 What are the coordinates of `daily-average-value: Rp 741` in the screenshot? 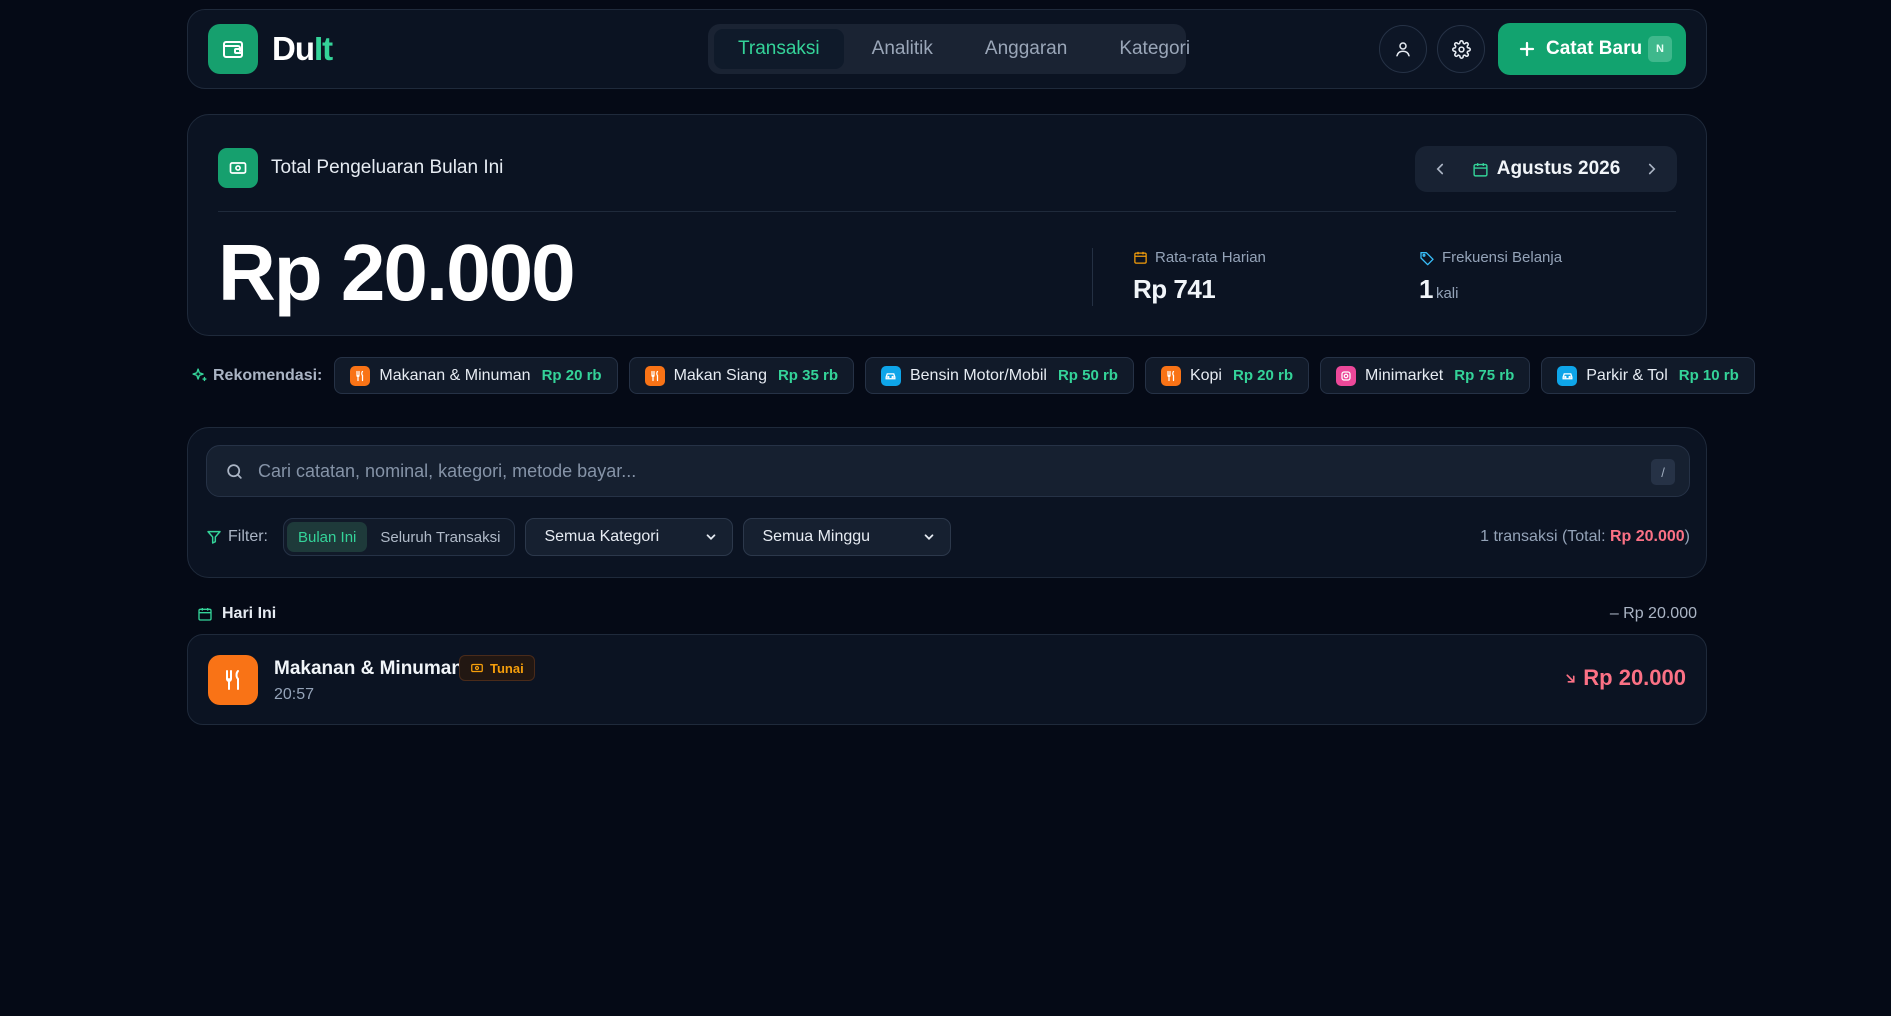 It's located at (1174, 289).